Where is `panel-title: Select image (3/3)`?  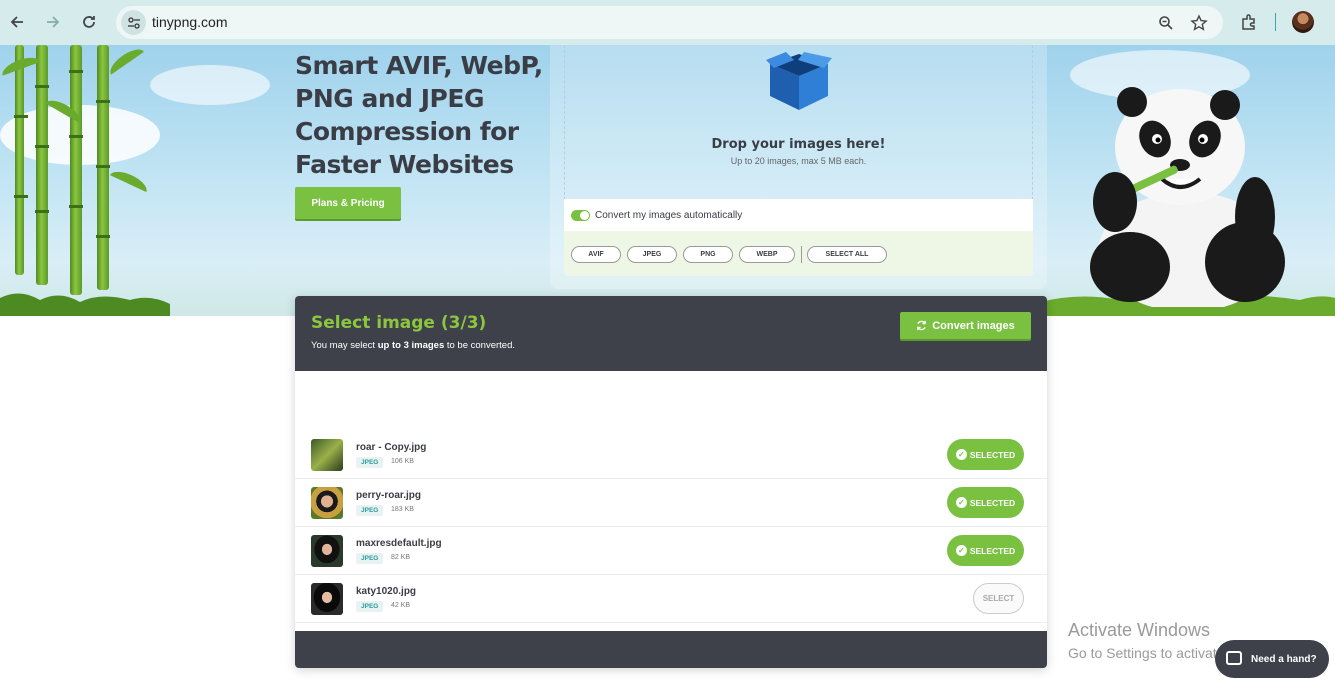 panel-title: Select image (3/3) is located at coordinates (399, 323).